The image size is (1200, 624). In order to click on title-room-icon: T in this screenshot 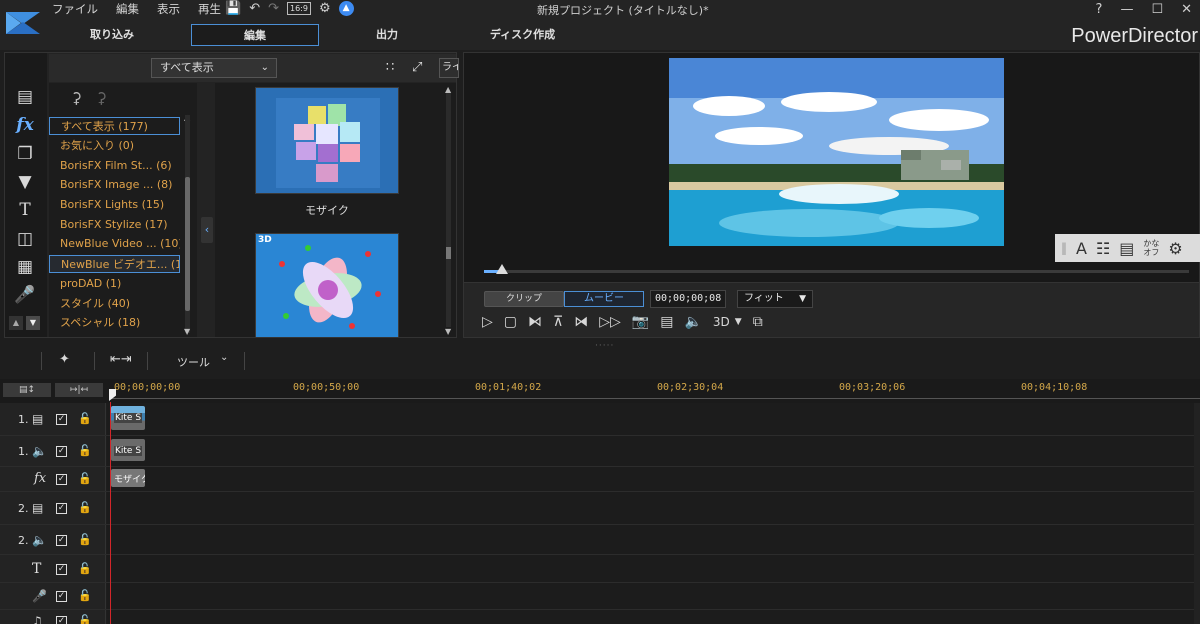, I will do `click(25, 210)`.